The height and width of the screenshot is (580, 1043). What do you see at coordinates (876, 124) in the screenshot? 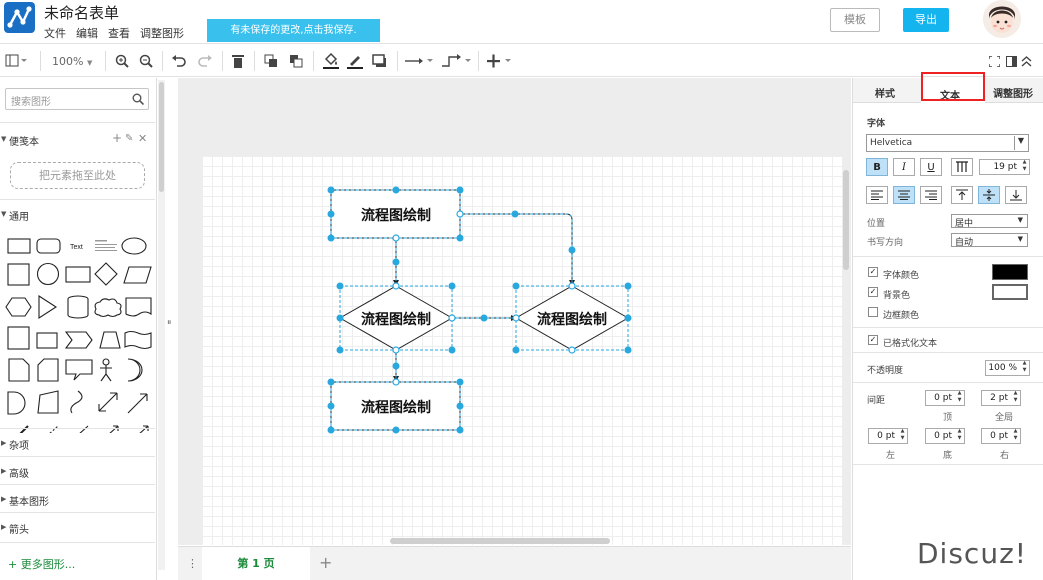
I see `font-label: 字体` at bounding box center [876, 124].